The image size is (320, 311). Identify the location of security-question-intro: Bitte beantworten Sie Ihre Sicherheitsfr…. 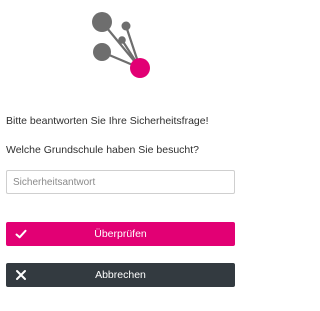
(107, 121).